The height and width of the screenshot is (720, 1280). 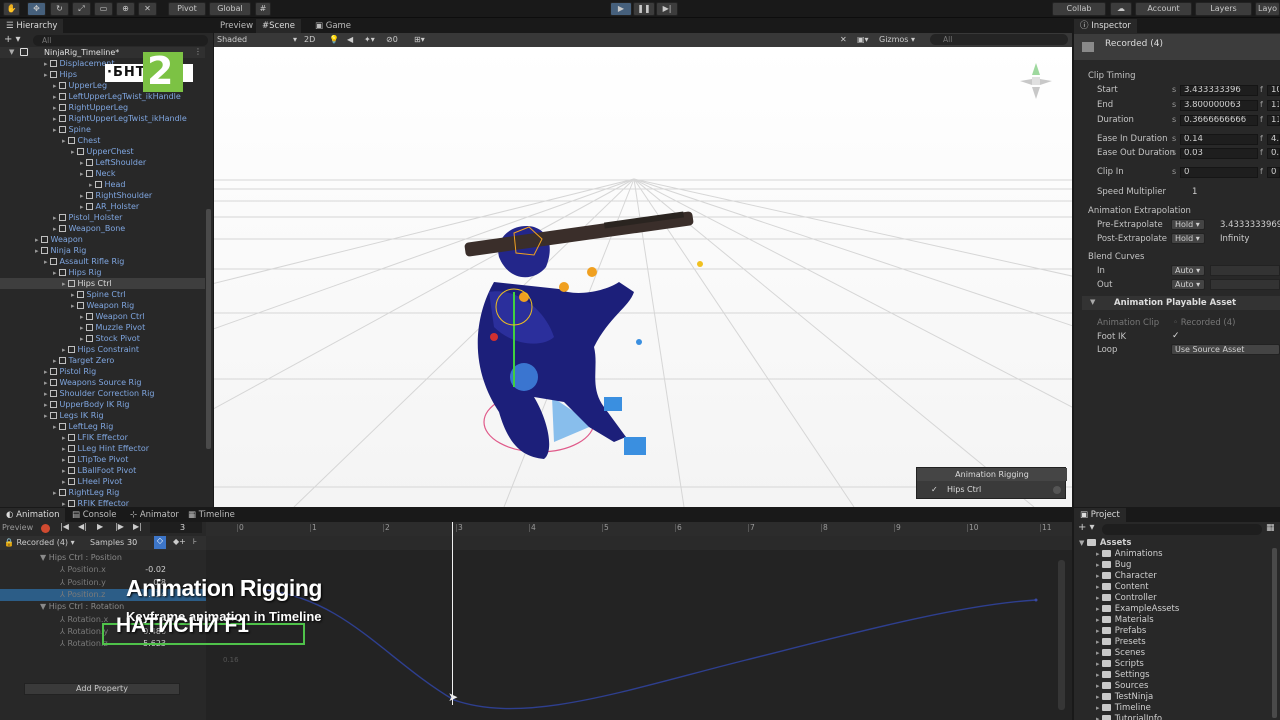 I want to click on hierarchy-item: ▸ LeftLeg Rig, so click(x=83, y=426).